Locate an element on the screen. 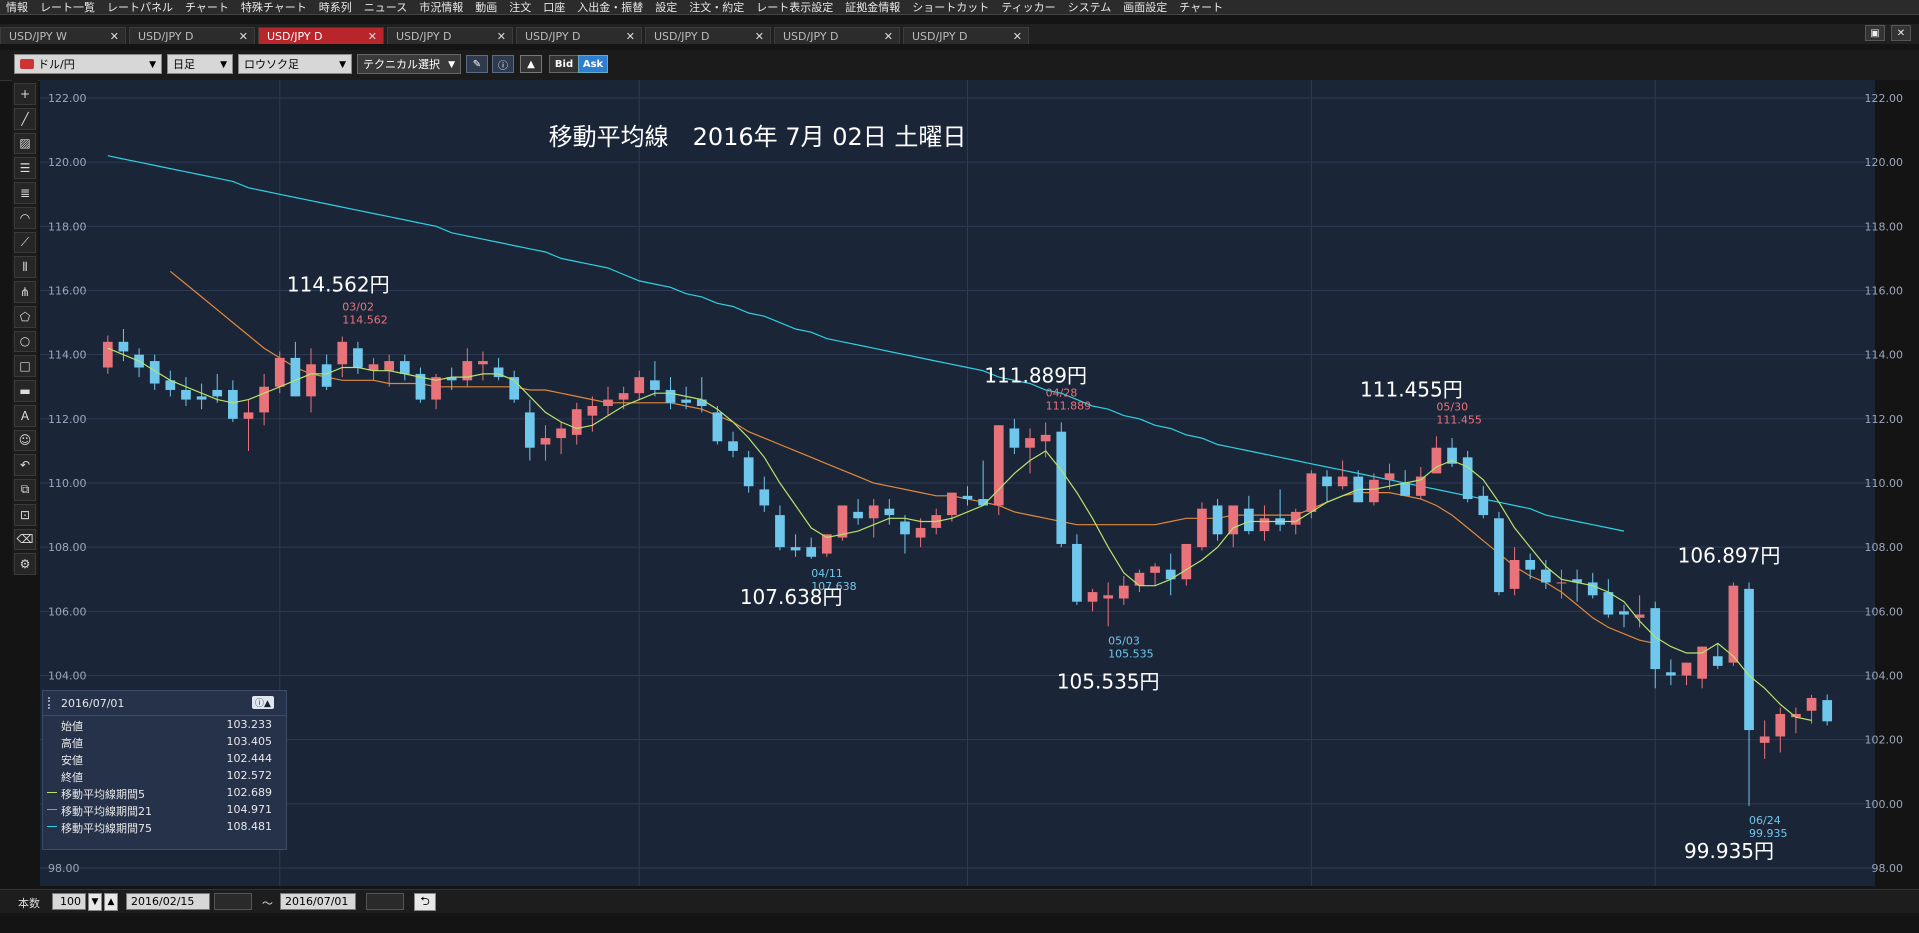  menu-item: 画面設定 is located at coordinates (1145, 7).